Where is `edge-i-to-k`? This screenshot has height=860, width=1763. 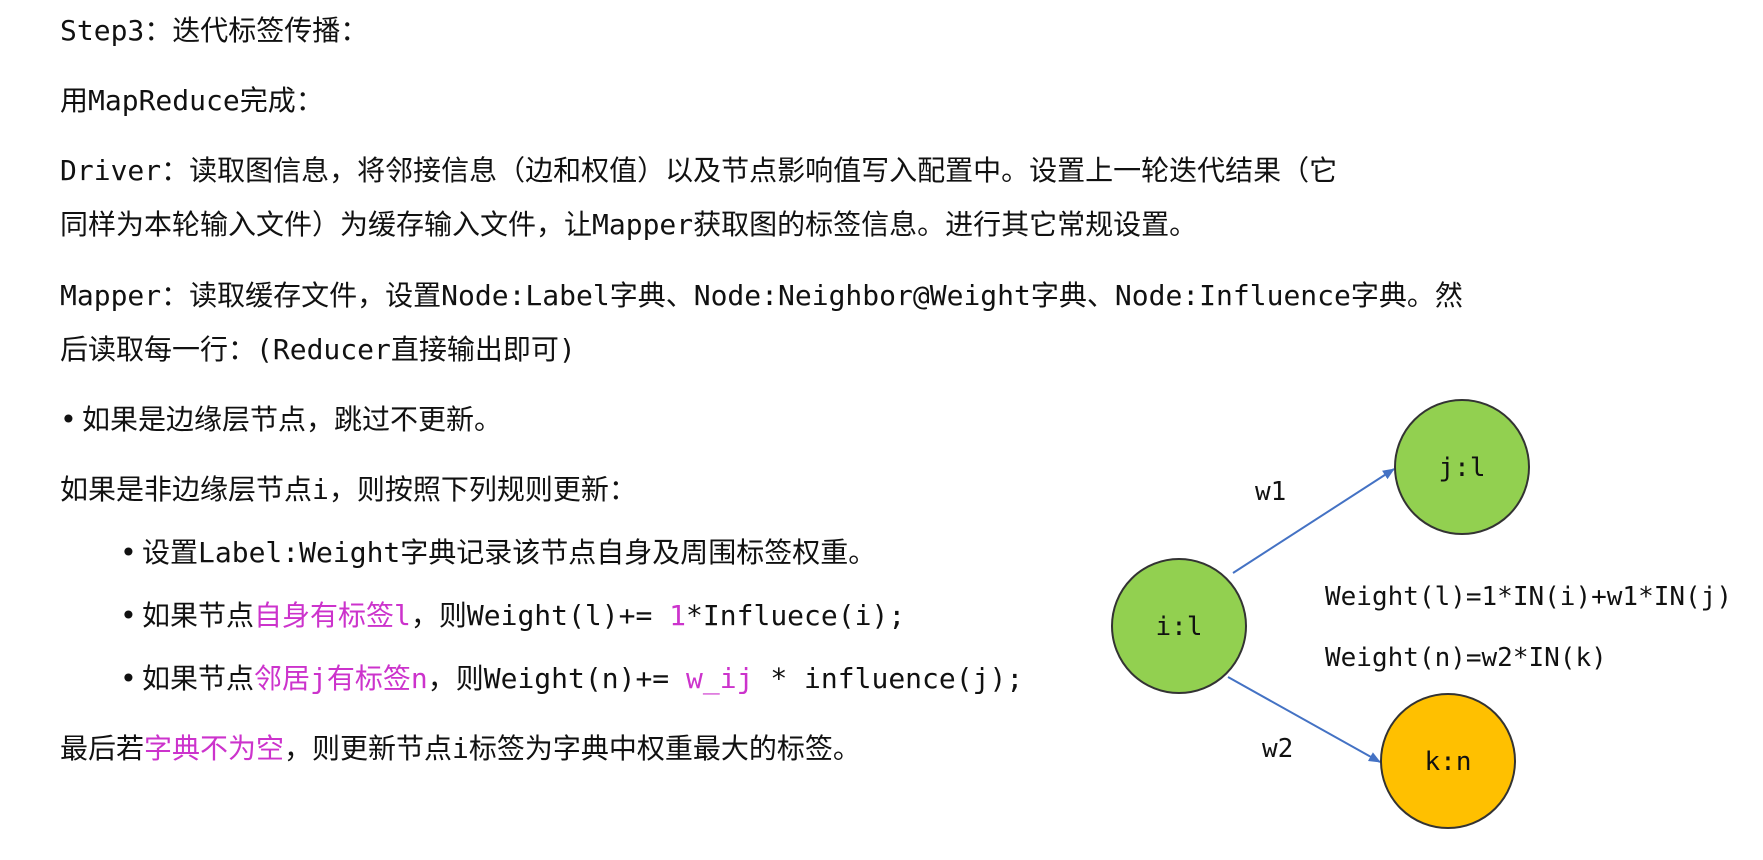 edge-i-to-k is located at coordinates (1304, 719).